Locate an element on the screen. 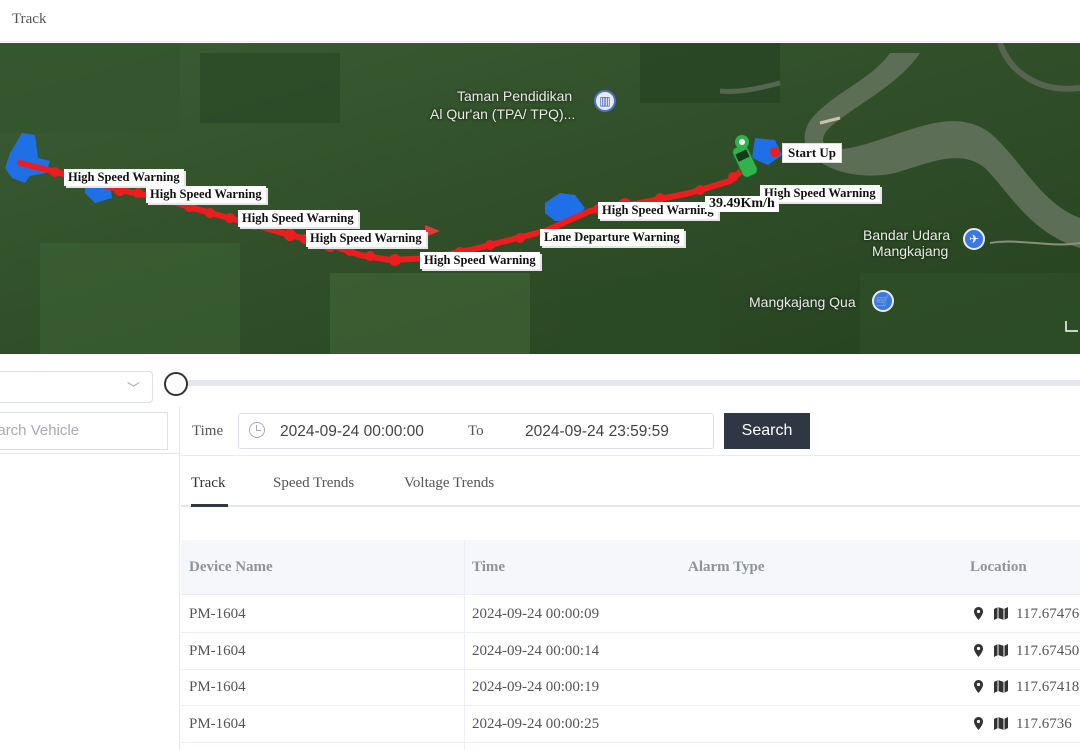 The height and width of the screenshot is (750, 1080). cell-location: 117.67418 is located at coordinates (1047, 687).